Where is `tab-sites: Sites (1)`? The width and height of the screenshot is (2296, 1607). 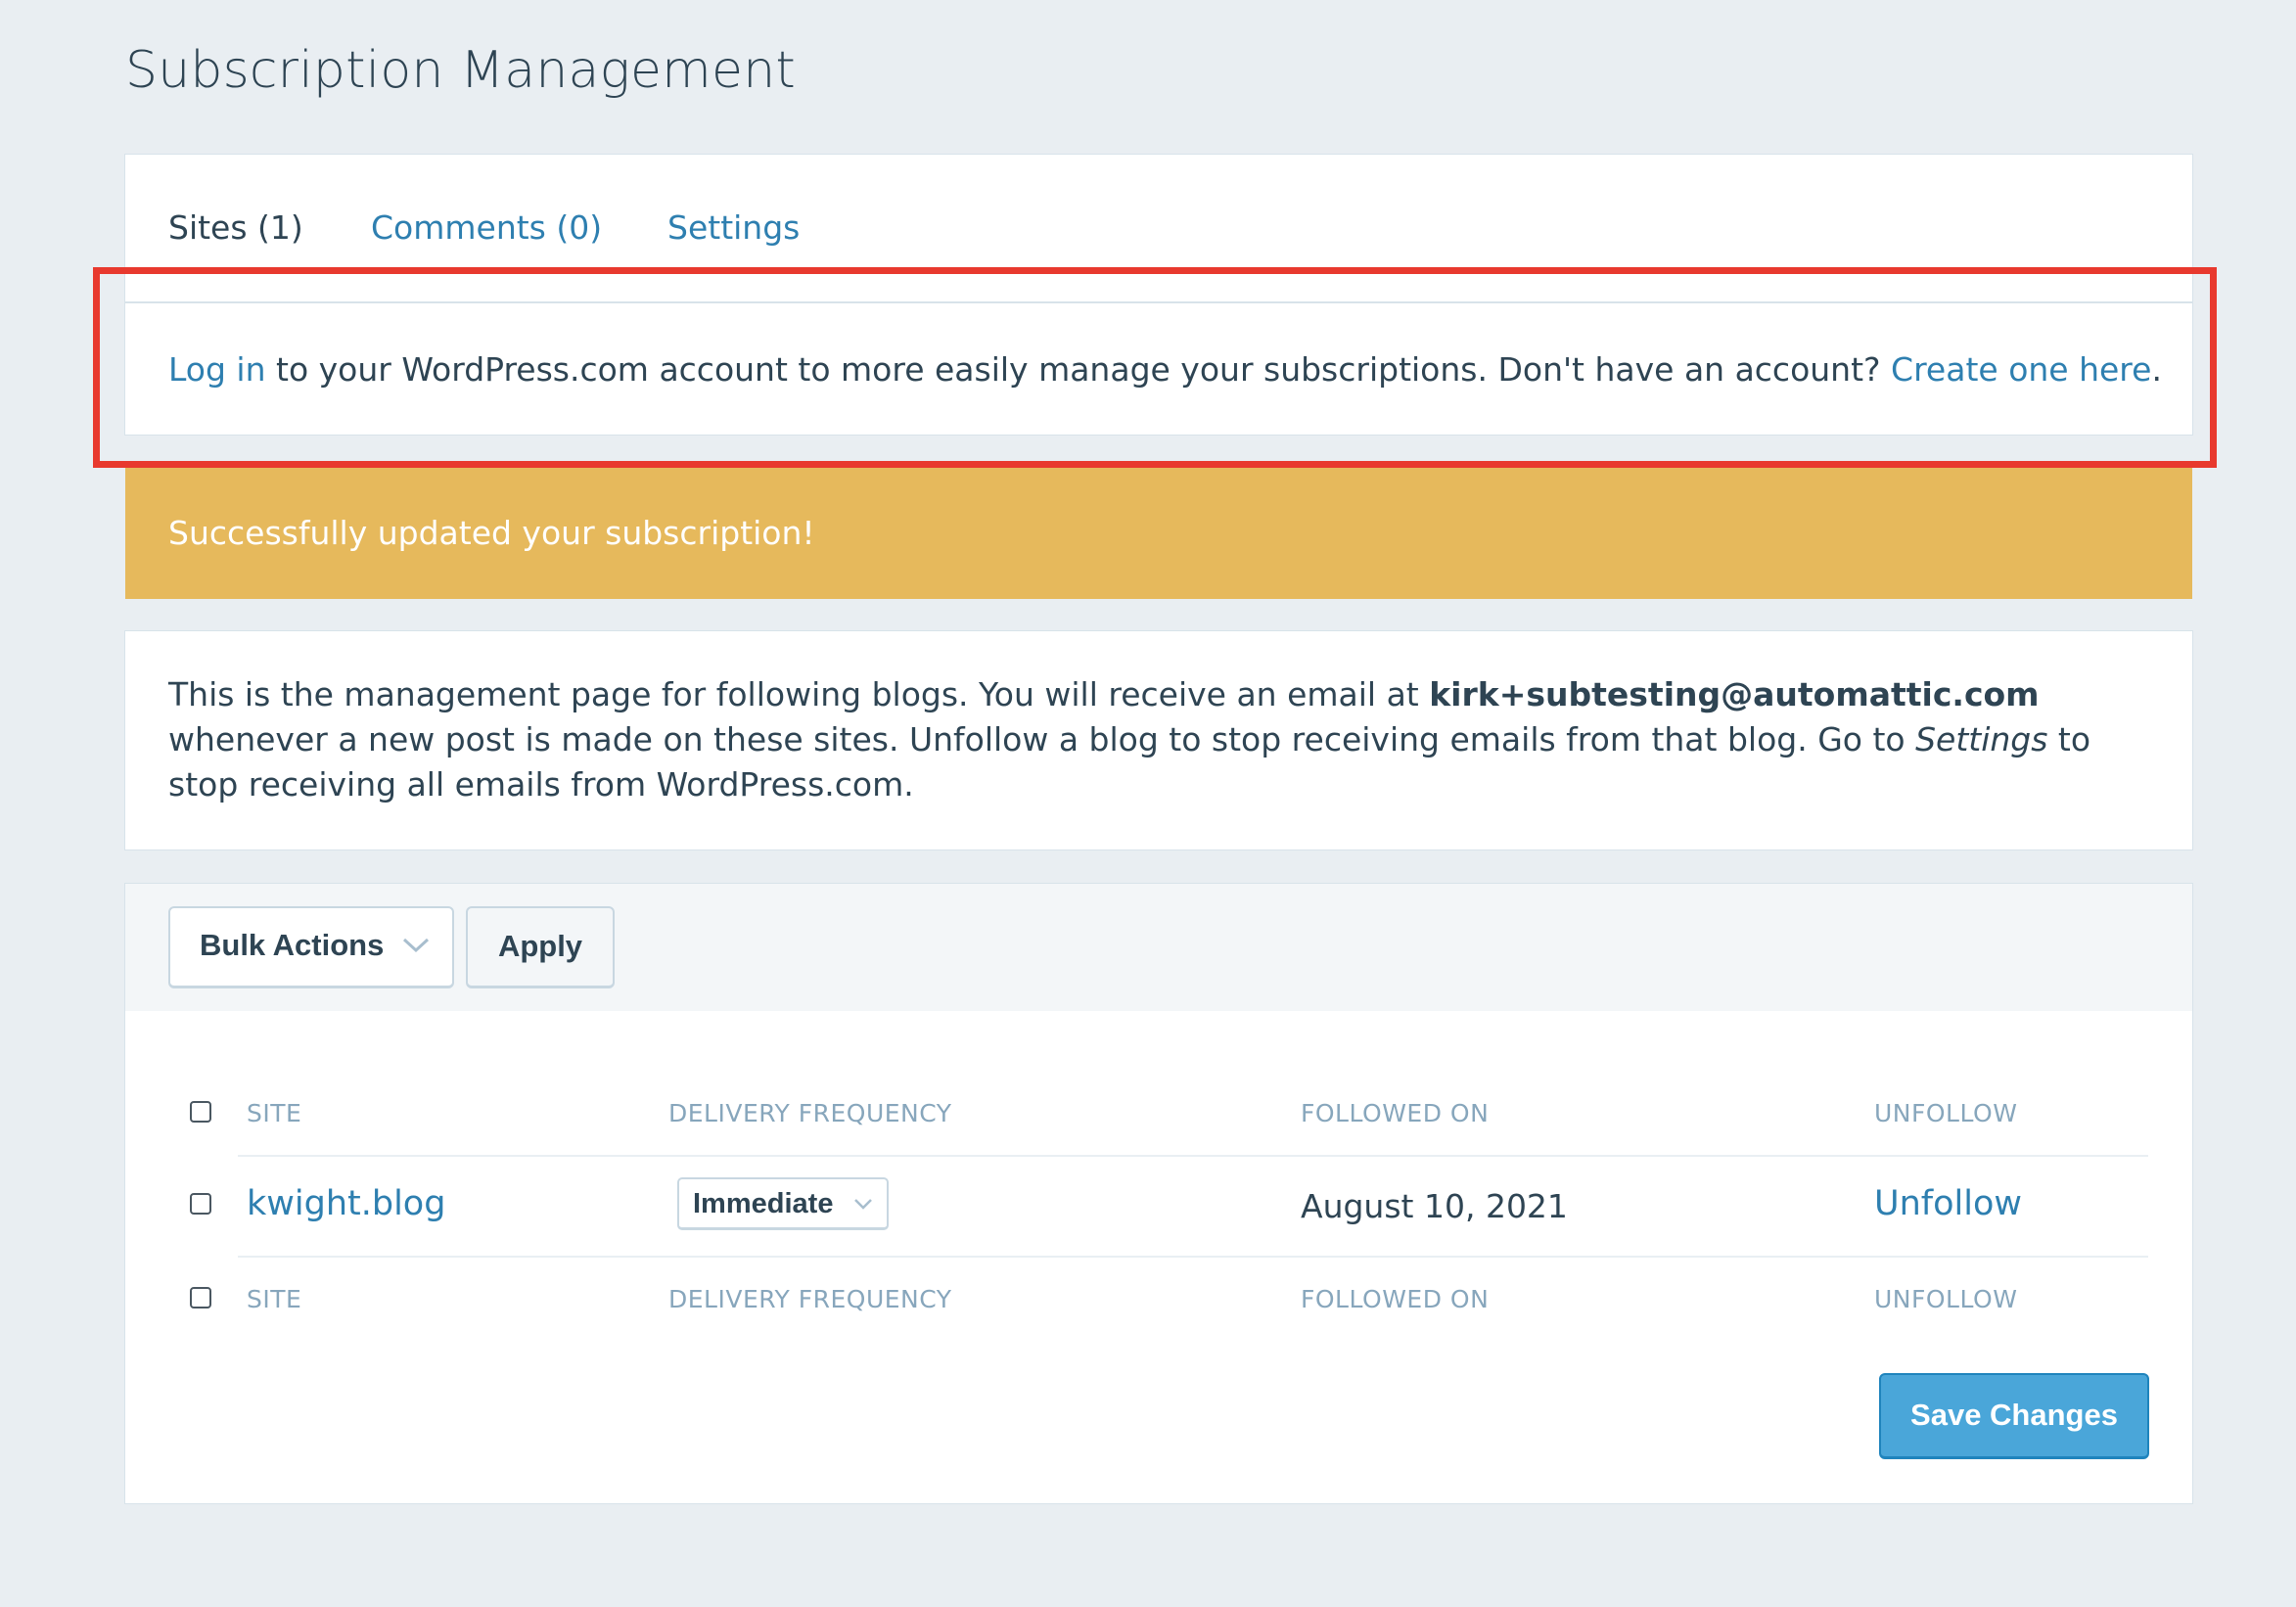
tab-sites: Sites (1) is located at coordinates (235, 227).